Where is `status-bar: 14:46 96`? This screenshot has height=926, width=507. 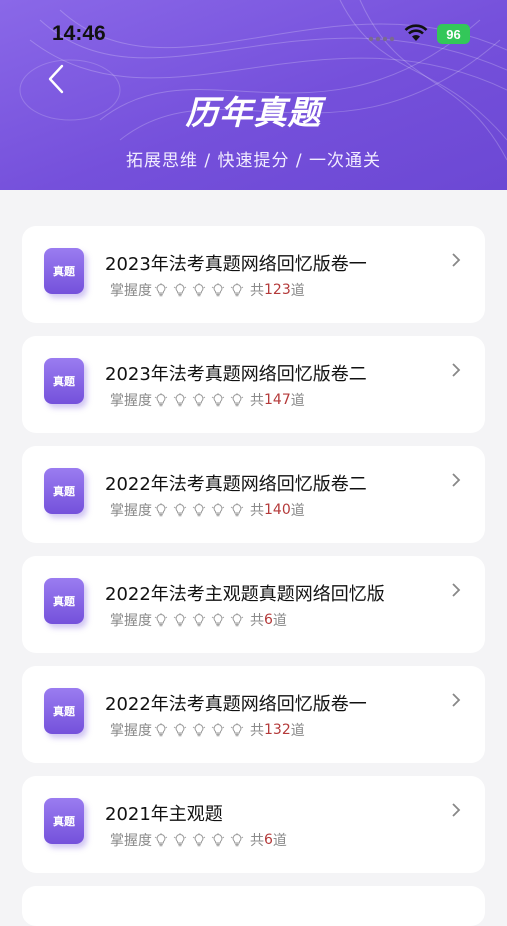 status-bar: 14:46 96 is located at coordinates (253, 34).